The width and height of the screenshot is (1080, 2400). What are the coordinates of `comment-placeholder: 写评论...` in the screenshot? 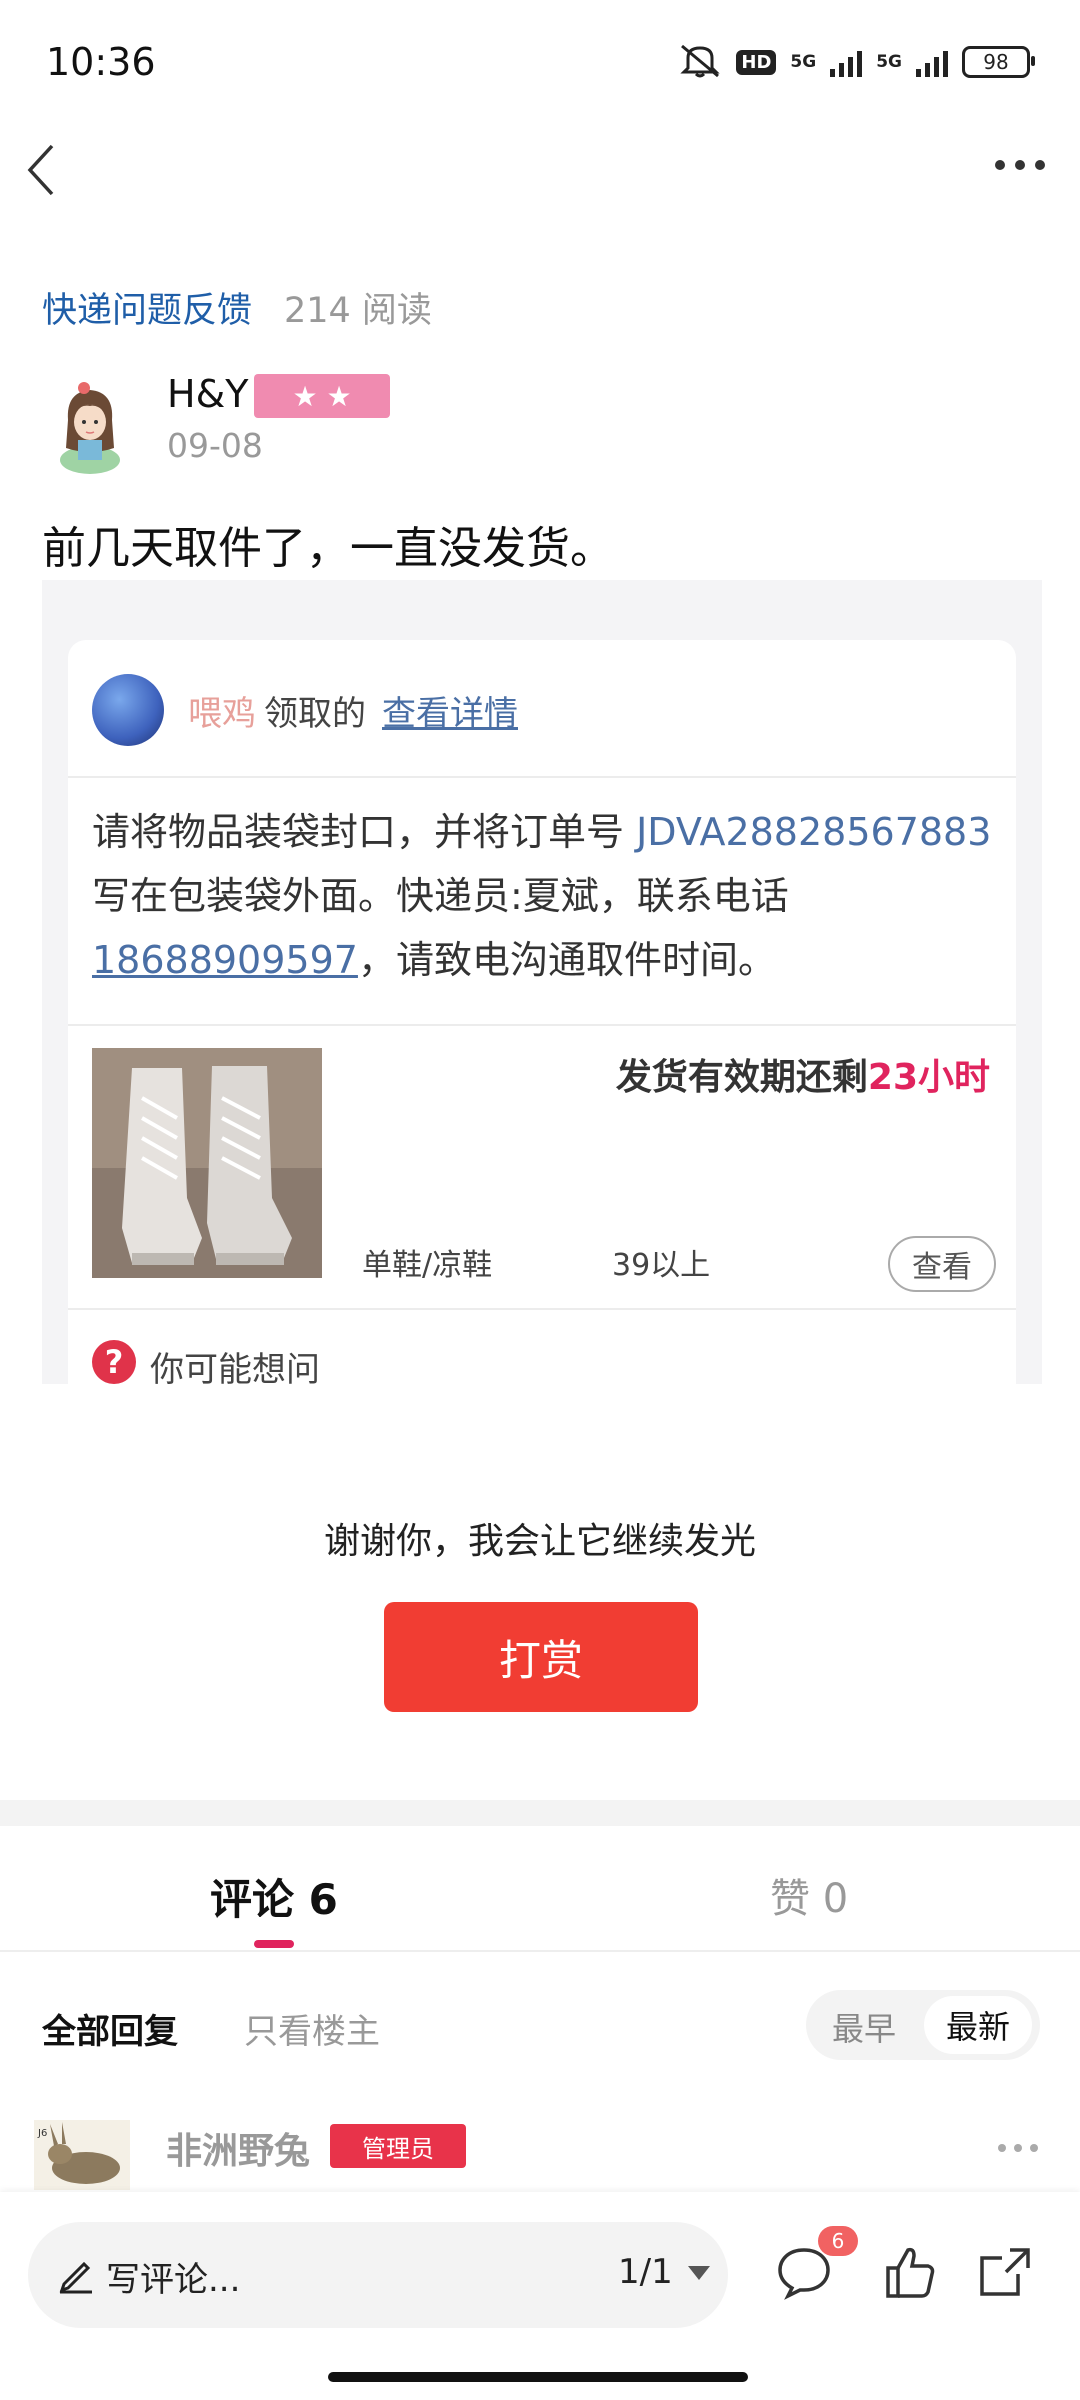 It's located at (173, 2280).